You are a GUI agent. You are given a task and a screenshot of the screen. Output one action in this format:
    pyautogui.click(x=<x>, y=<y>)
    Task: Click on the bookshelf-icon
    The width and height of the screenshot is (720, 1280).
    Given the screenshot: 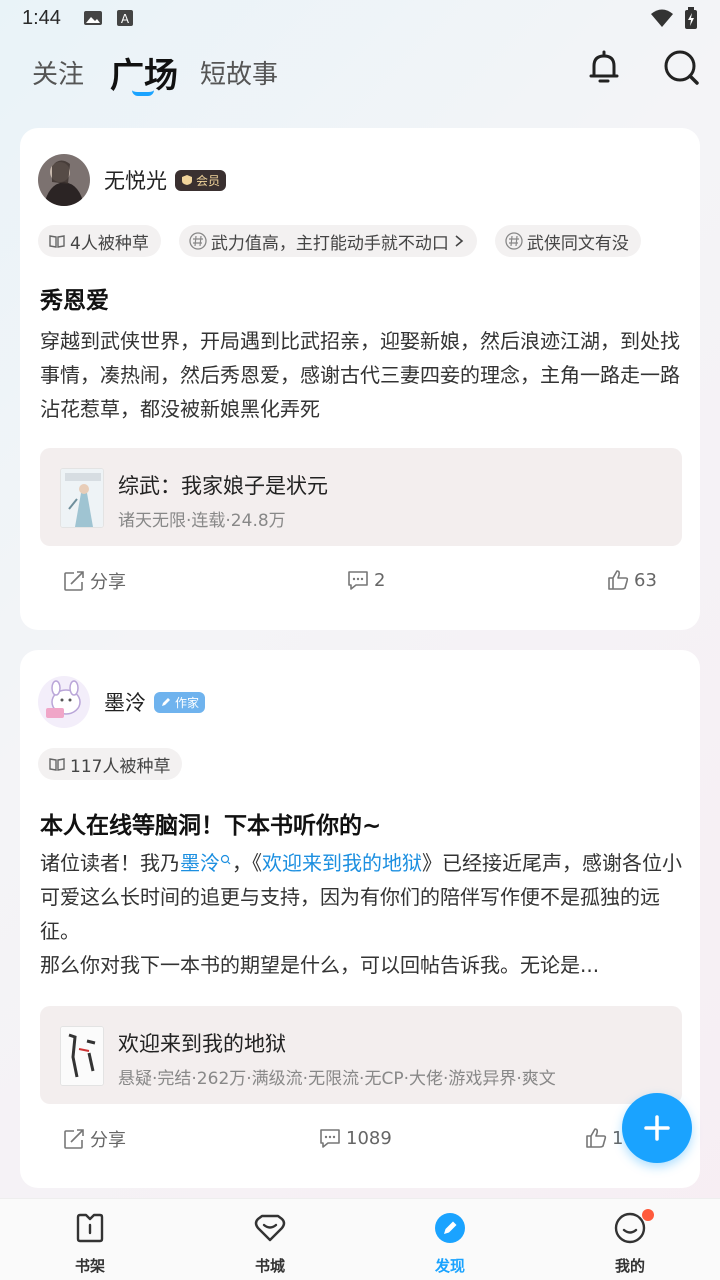 What is the action you would take?
    pyautogui.click(x=90, y=1228)
    